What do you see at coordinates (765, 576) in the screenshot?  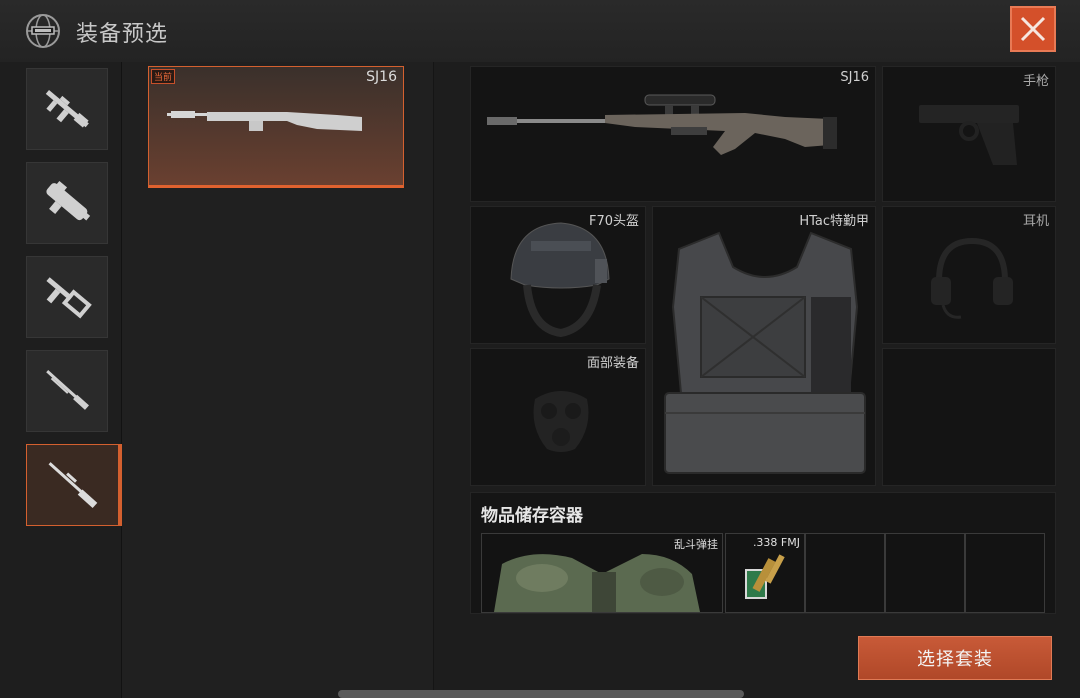 I see `ammo-box-icon` at bounding box center [765, 576].